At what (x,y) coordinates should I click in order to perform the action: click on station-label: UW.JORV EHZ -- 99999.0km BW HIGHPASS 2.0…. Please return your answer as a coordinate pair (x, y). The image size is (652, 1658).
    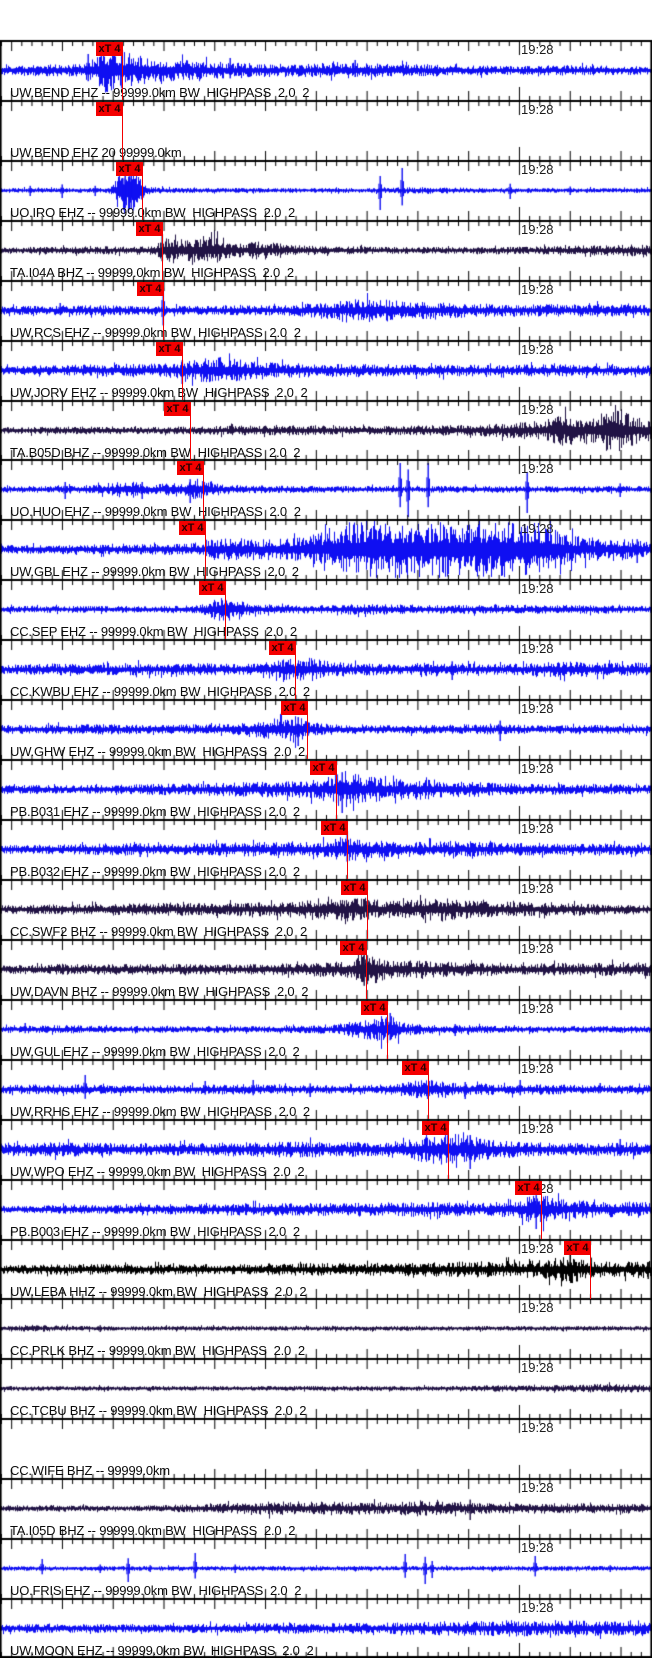
    Looking at the image, I should click on (159, 392).